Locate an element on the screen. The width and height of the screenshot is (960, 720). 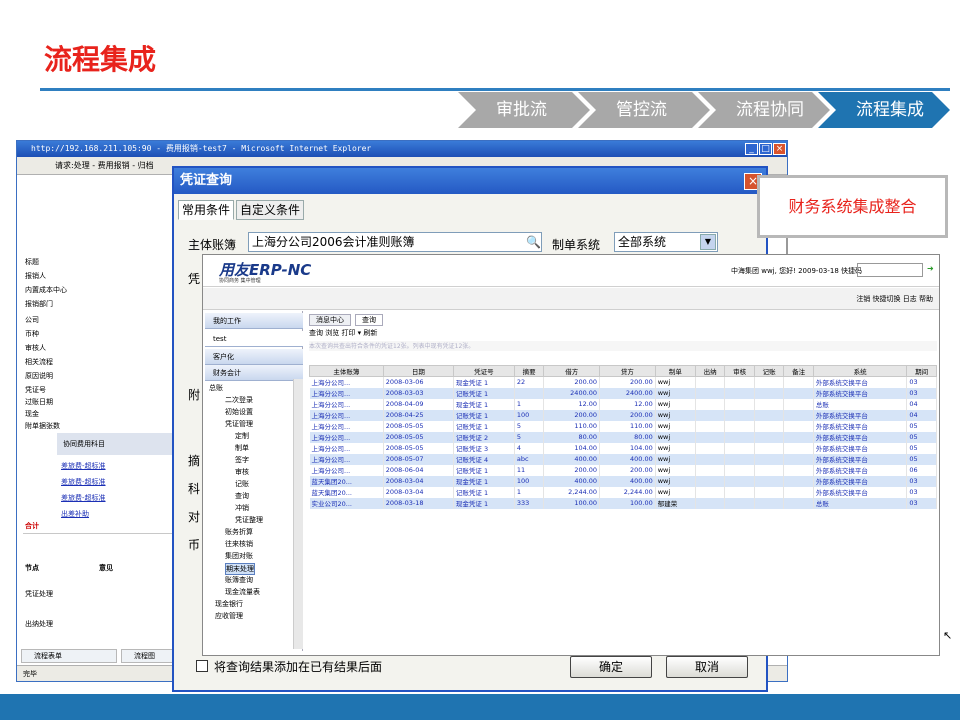
grid-cell: 400.00 is located at coordinates (627, 481).